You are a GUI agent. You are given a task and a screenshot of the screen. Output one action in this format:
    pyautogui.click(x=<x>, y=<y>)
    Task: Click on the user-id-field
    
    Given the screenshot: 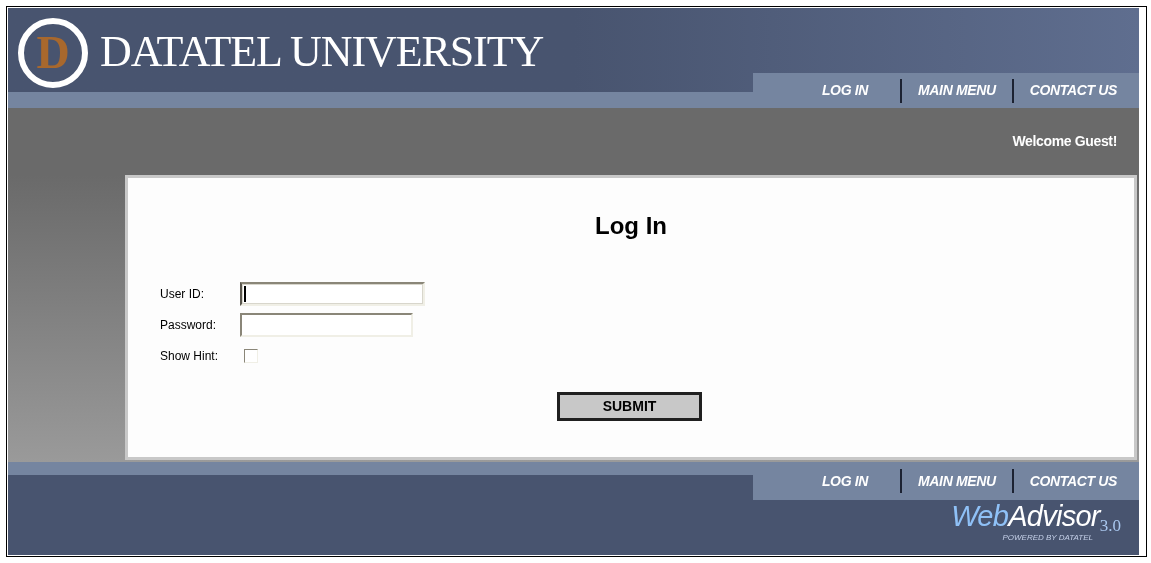 What is the action you would take?
    pyautogui.click(x=332, y=294)
    